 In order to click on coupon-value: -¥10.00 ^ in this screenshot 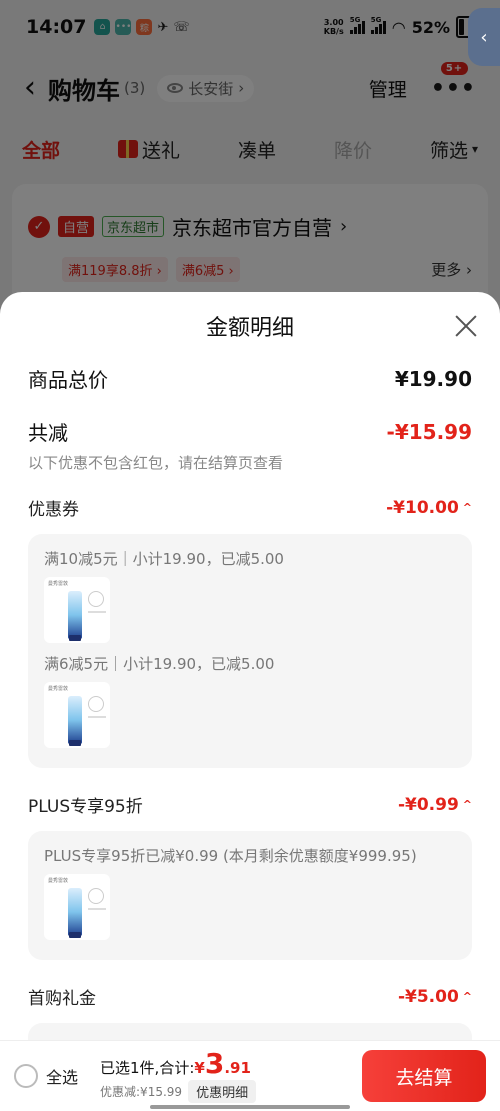, I will do `click(429, 508)`.